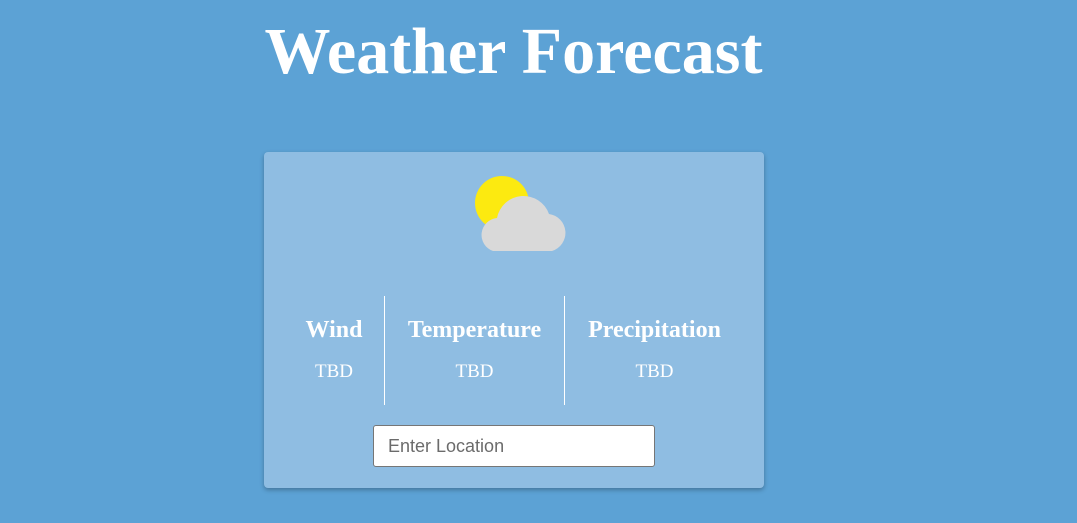 This screenshot has height=523, width=1077. Describe the element at coordinates (520, 213) in the screenshot. I see `partly-cloudy-icon` at that location.